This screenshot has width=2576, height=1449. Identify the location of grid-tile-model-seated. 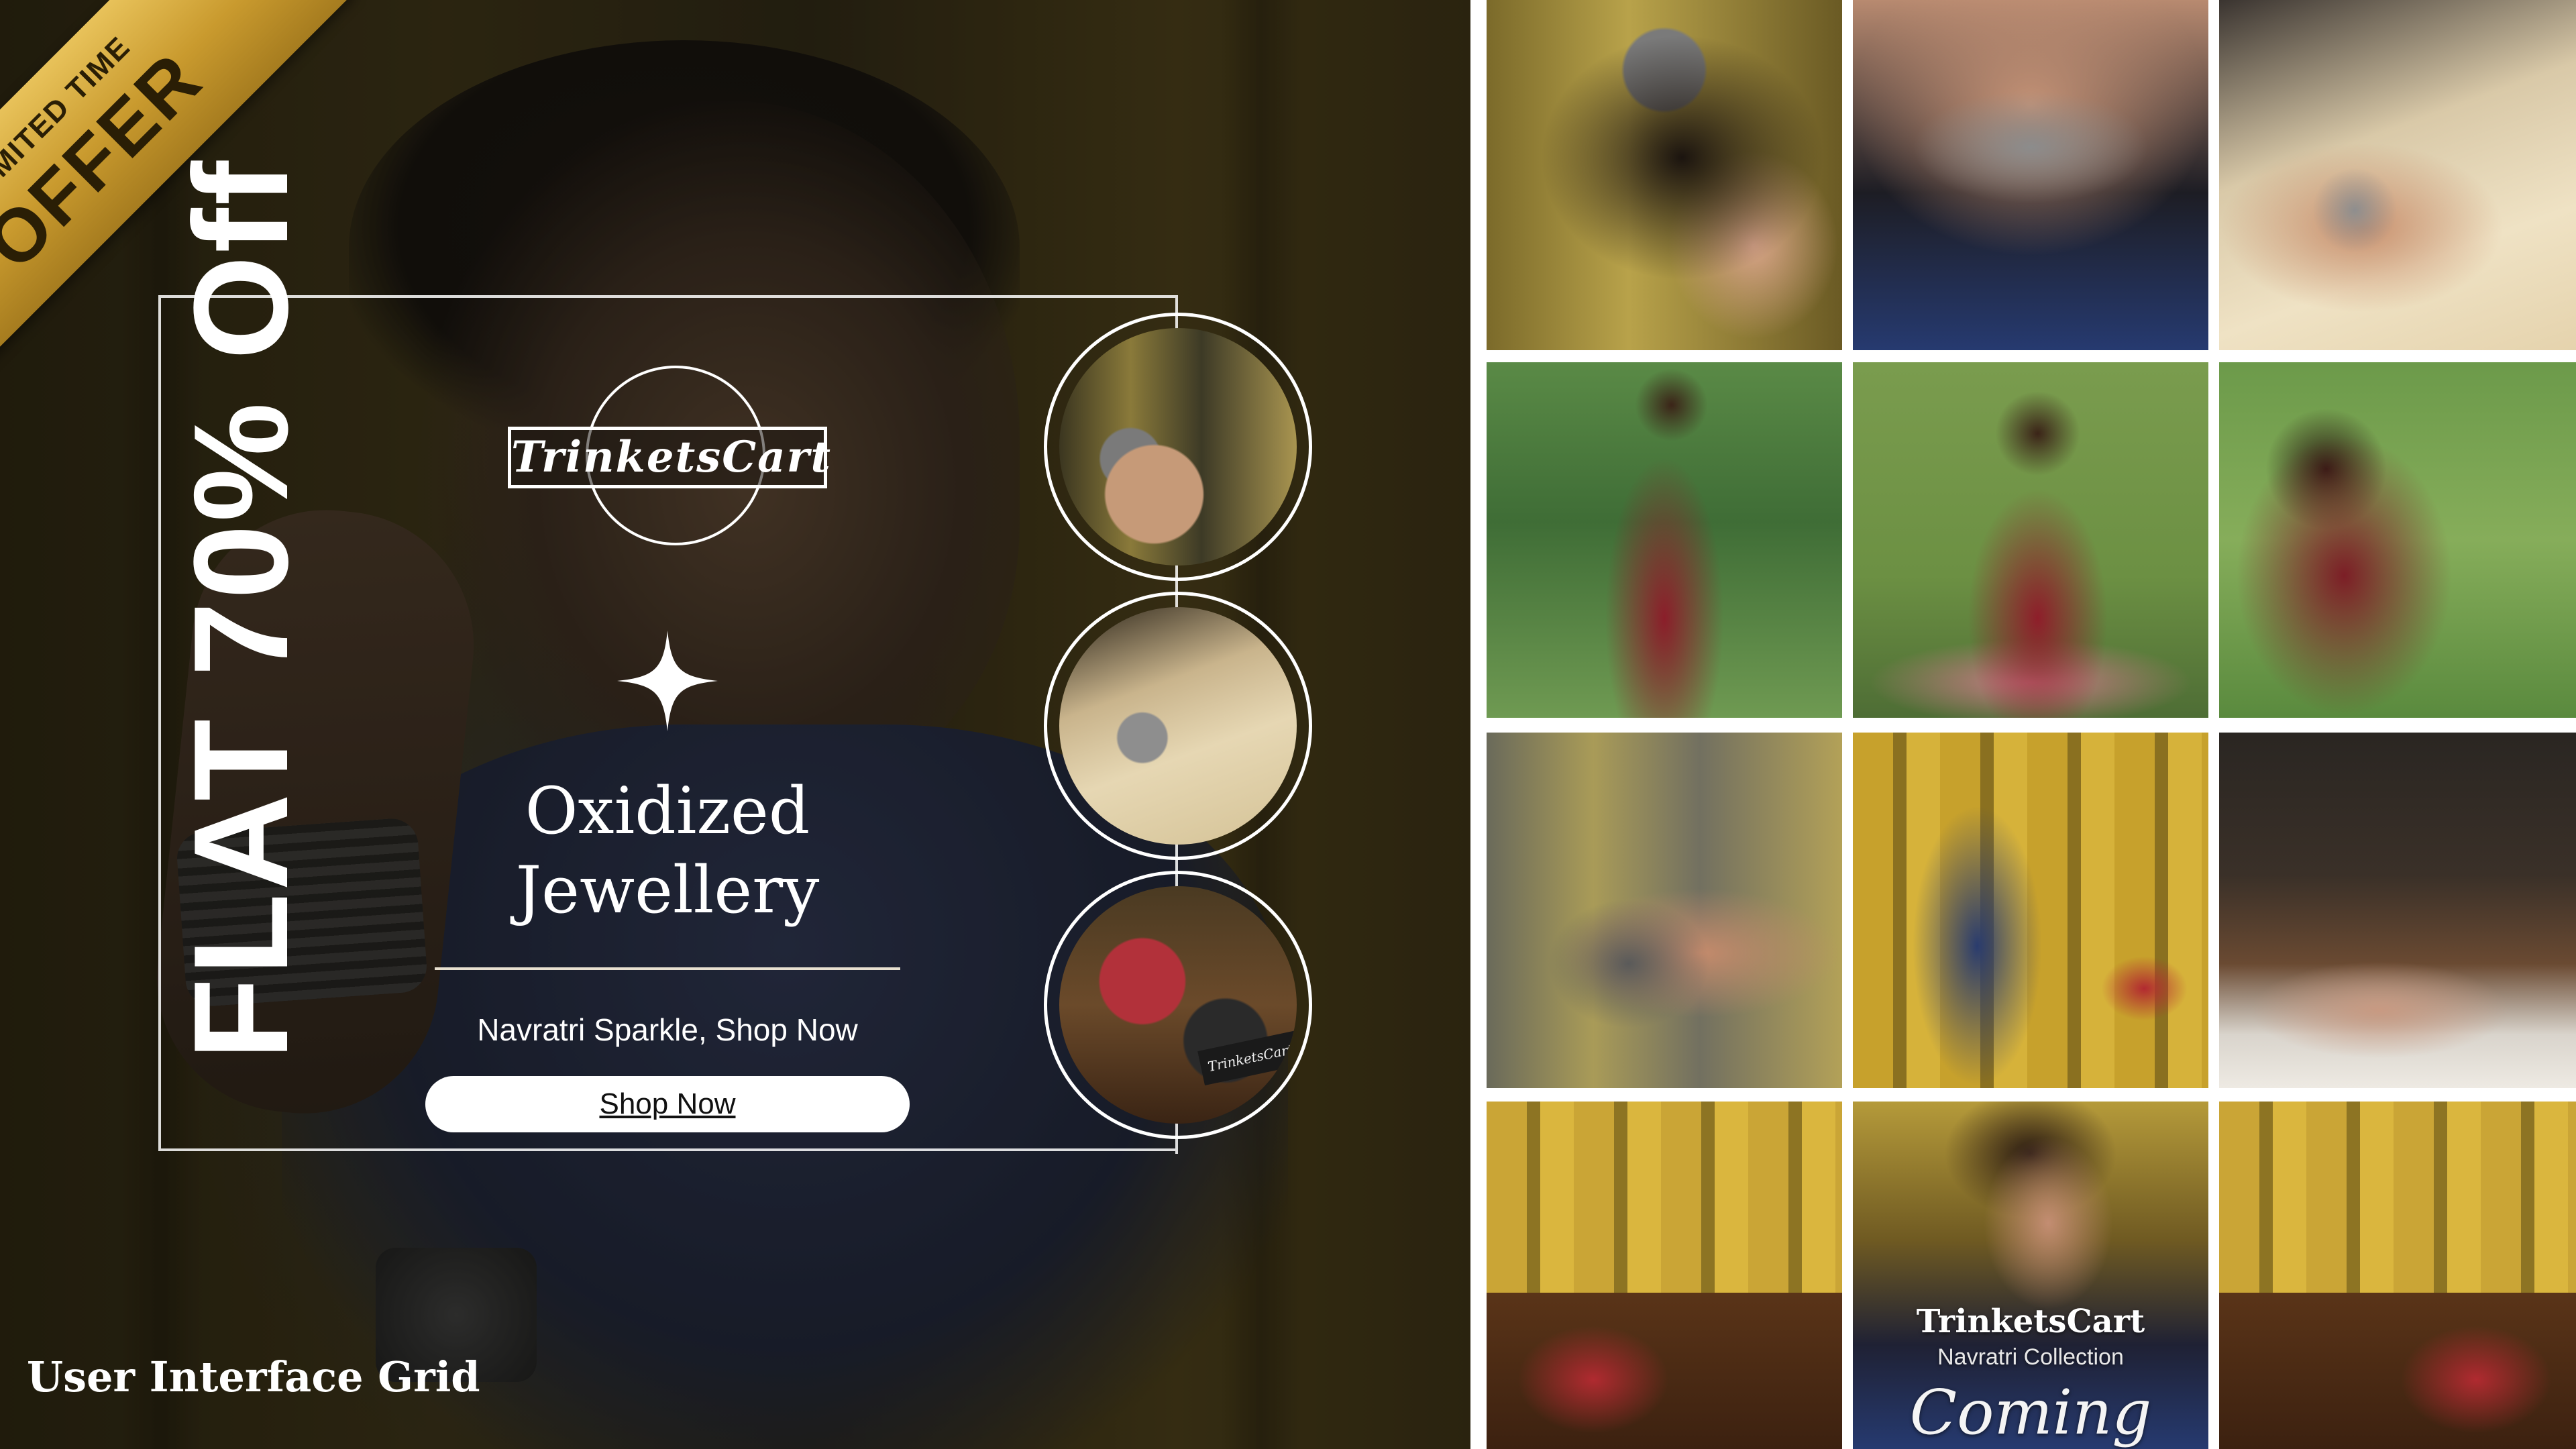
(2030, 910).